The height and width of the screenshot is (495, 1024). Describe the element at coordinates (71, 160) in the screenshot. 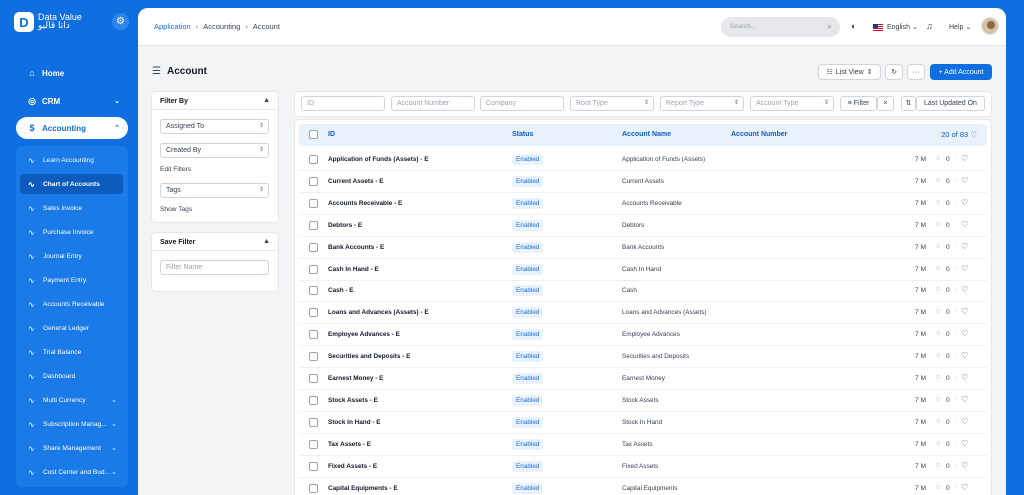

I see `sidebar-item-learn-accounting: ∿ Learn Accounting` at that location.